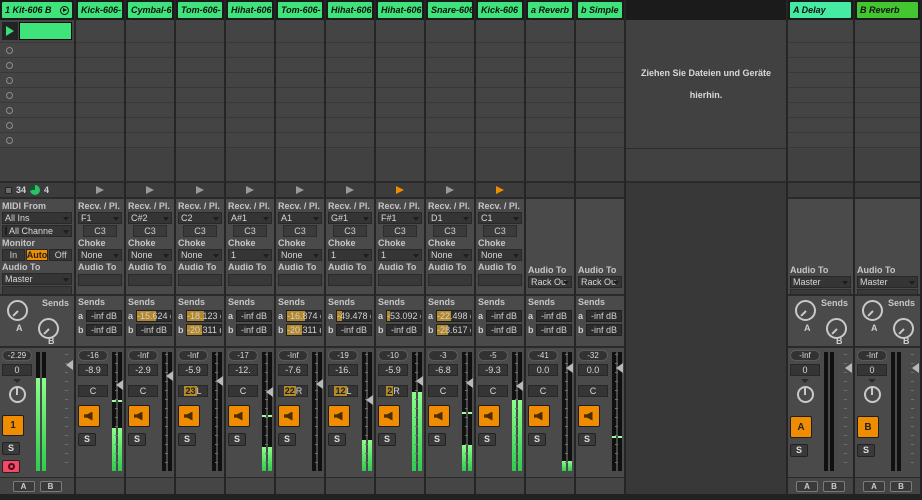 Image resolution: width=922 pixels, height=500 pixels. I want to click on pan-display: 23L, so click(193, 391).